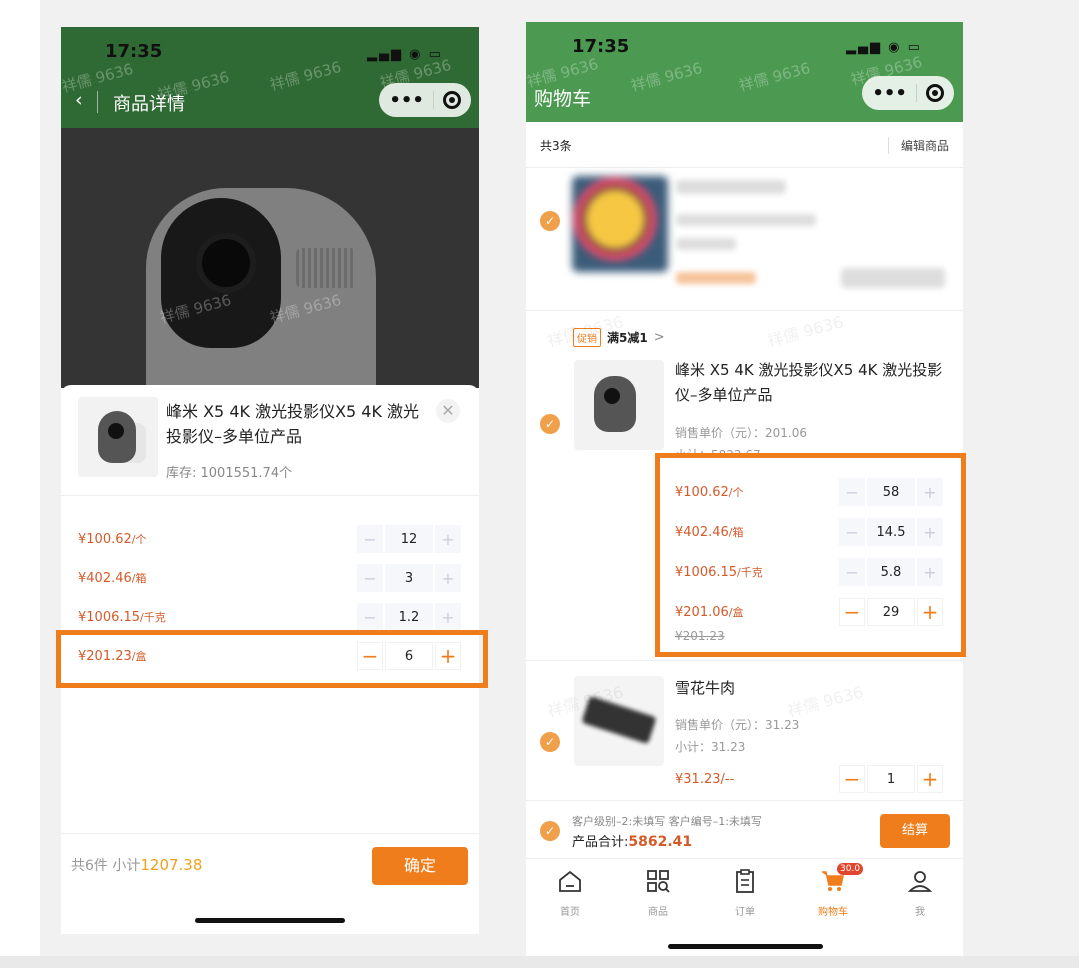 Image resolution: width=1079 pixels, height=968 pixels. What do you see at coordinates (850, 869) in the screenshot?
I see `cart-badge: 30.0` at bounding box center [850, 869].